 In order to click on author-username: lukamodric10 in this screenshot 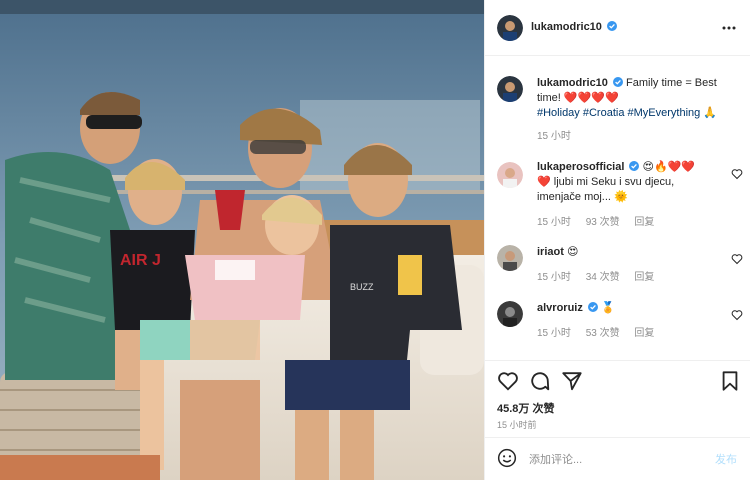, I will do `click(566, 27)`.